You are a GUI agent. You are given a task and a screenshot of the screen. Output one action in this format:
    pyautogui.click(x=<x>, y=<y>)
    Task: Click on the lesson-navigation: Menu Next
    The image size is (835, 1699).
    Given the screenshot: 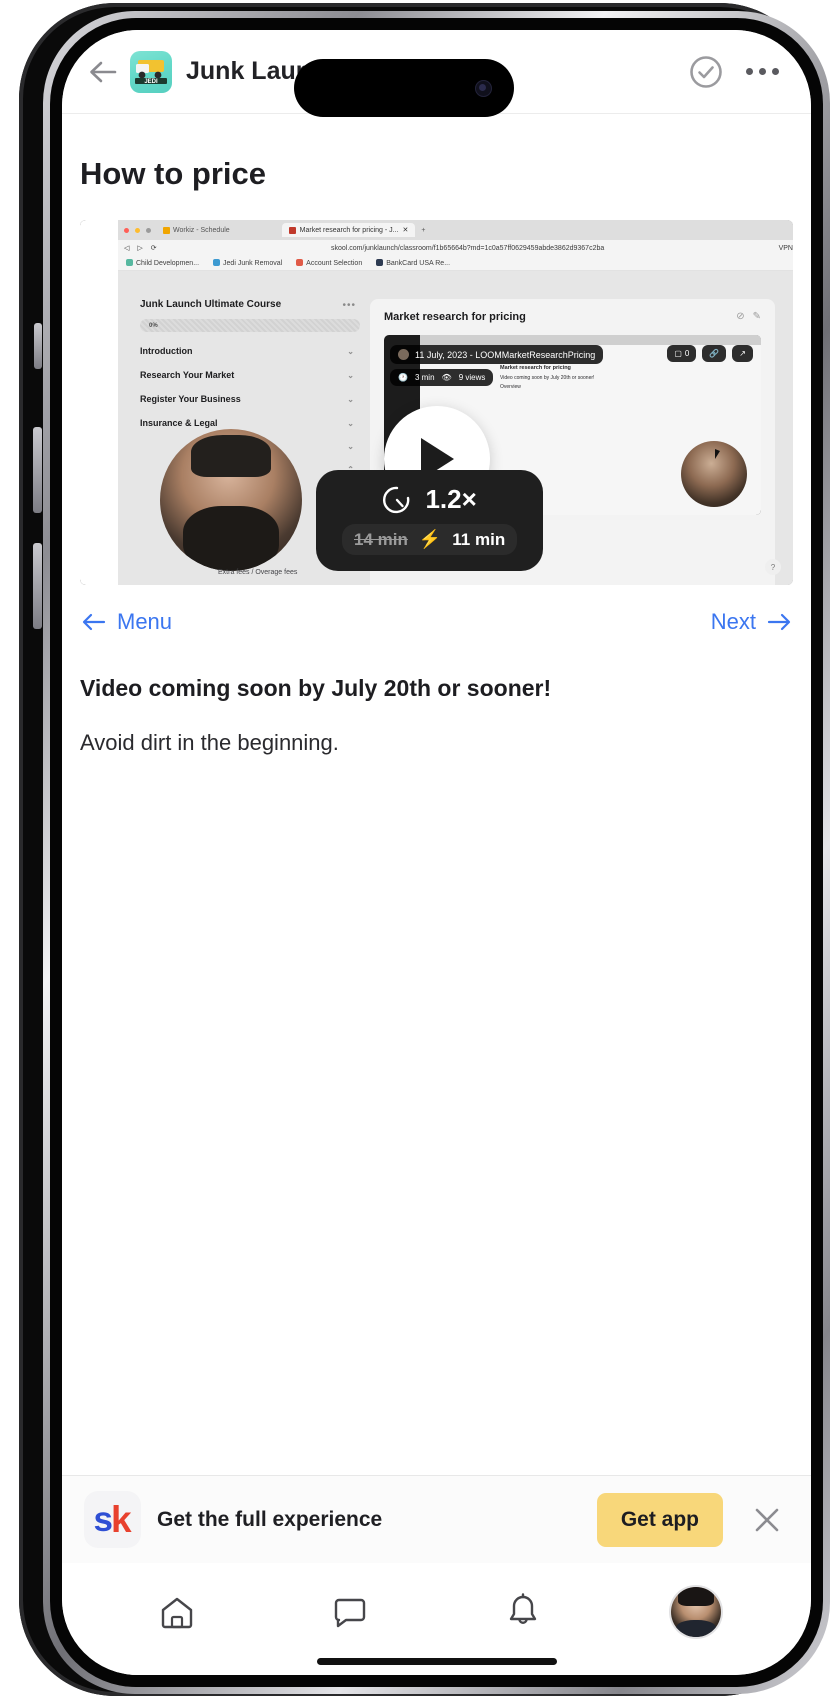 What is the action you would take?
    pyautogui.click(x=436, y=622)
    